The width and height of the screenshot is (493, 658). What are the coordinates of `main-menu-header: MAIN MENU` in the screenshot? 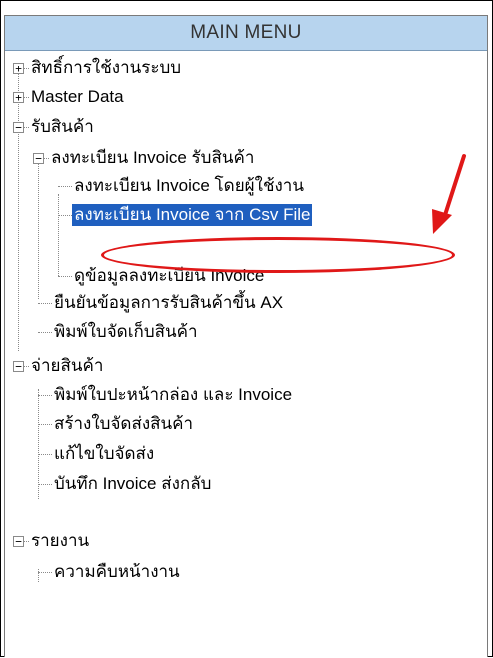 It's located at (246, 33).